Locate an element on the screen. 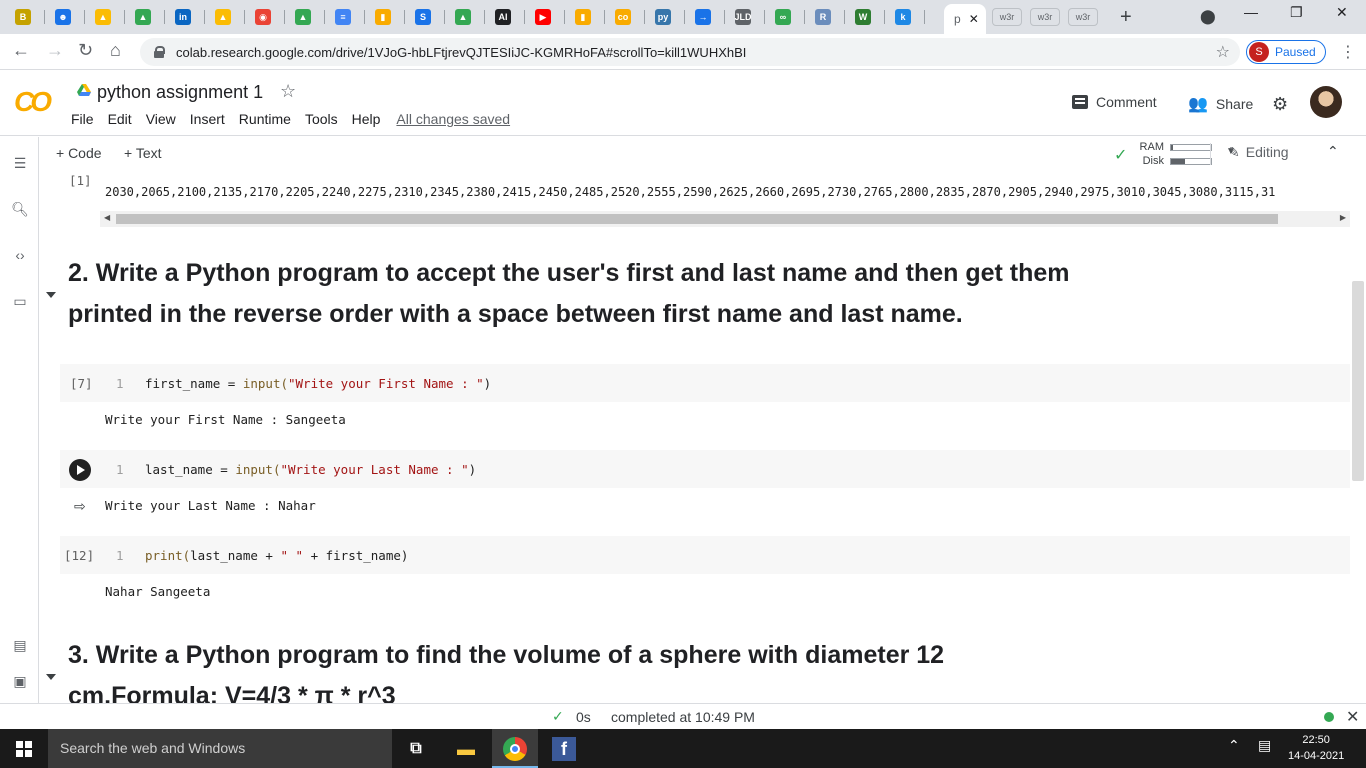 The height and width of the screenshot is (768, 1366). chrome-icon is located at coordinates (515, 749).